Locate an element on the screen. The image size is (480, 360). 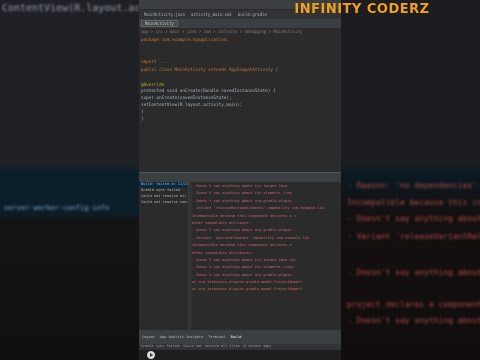
log-line: Other compatible attributes: is located at coordinates (222, 252).